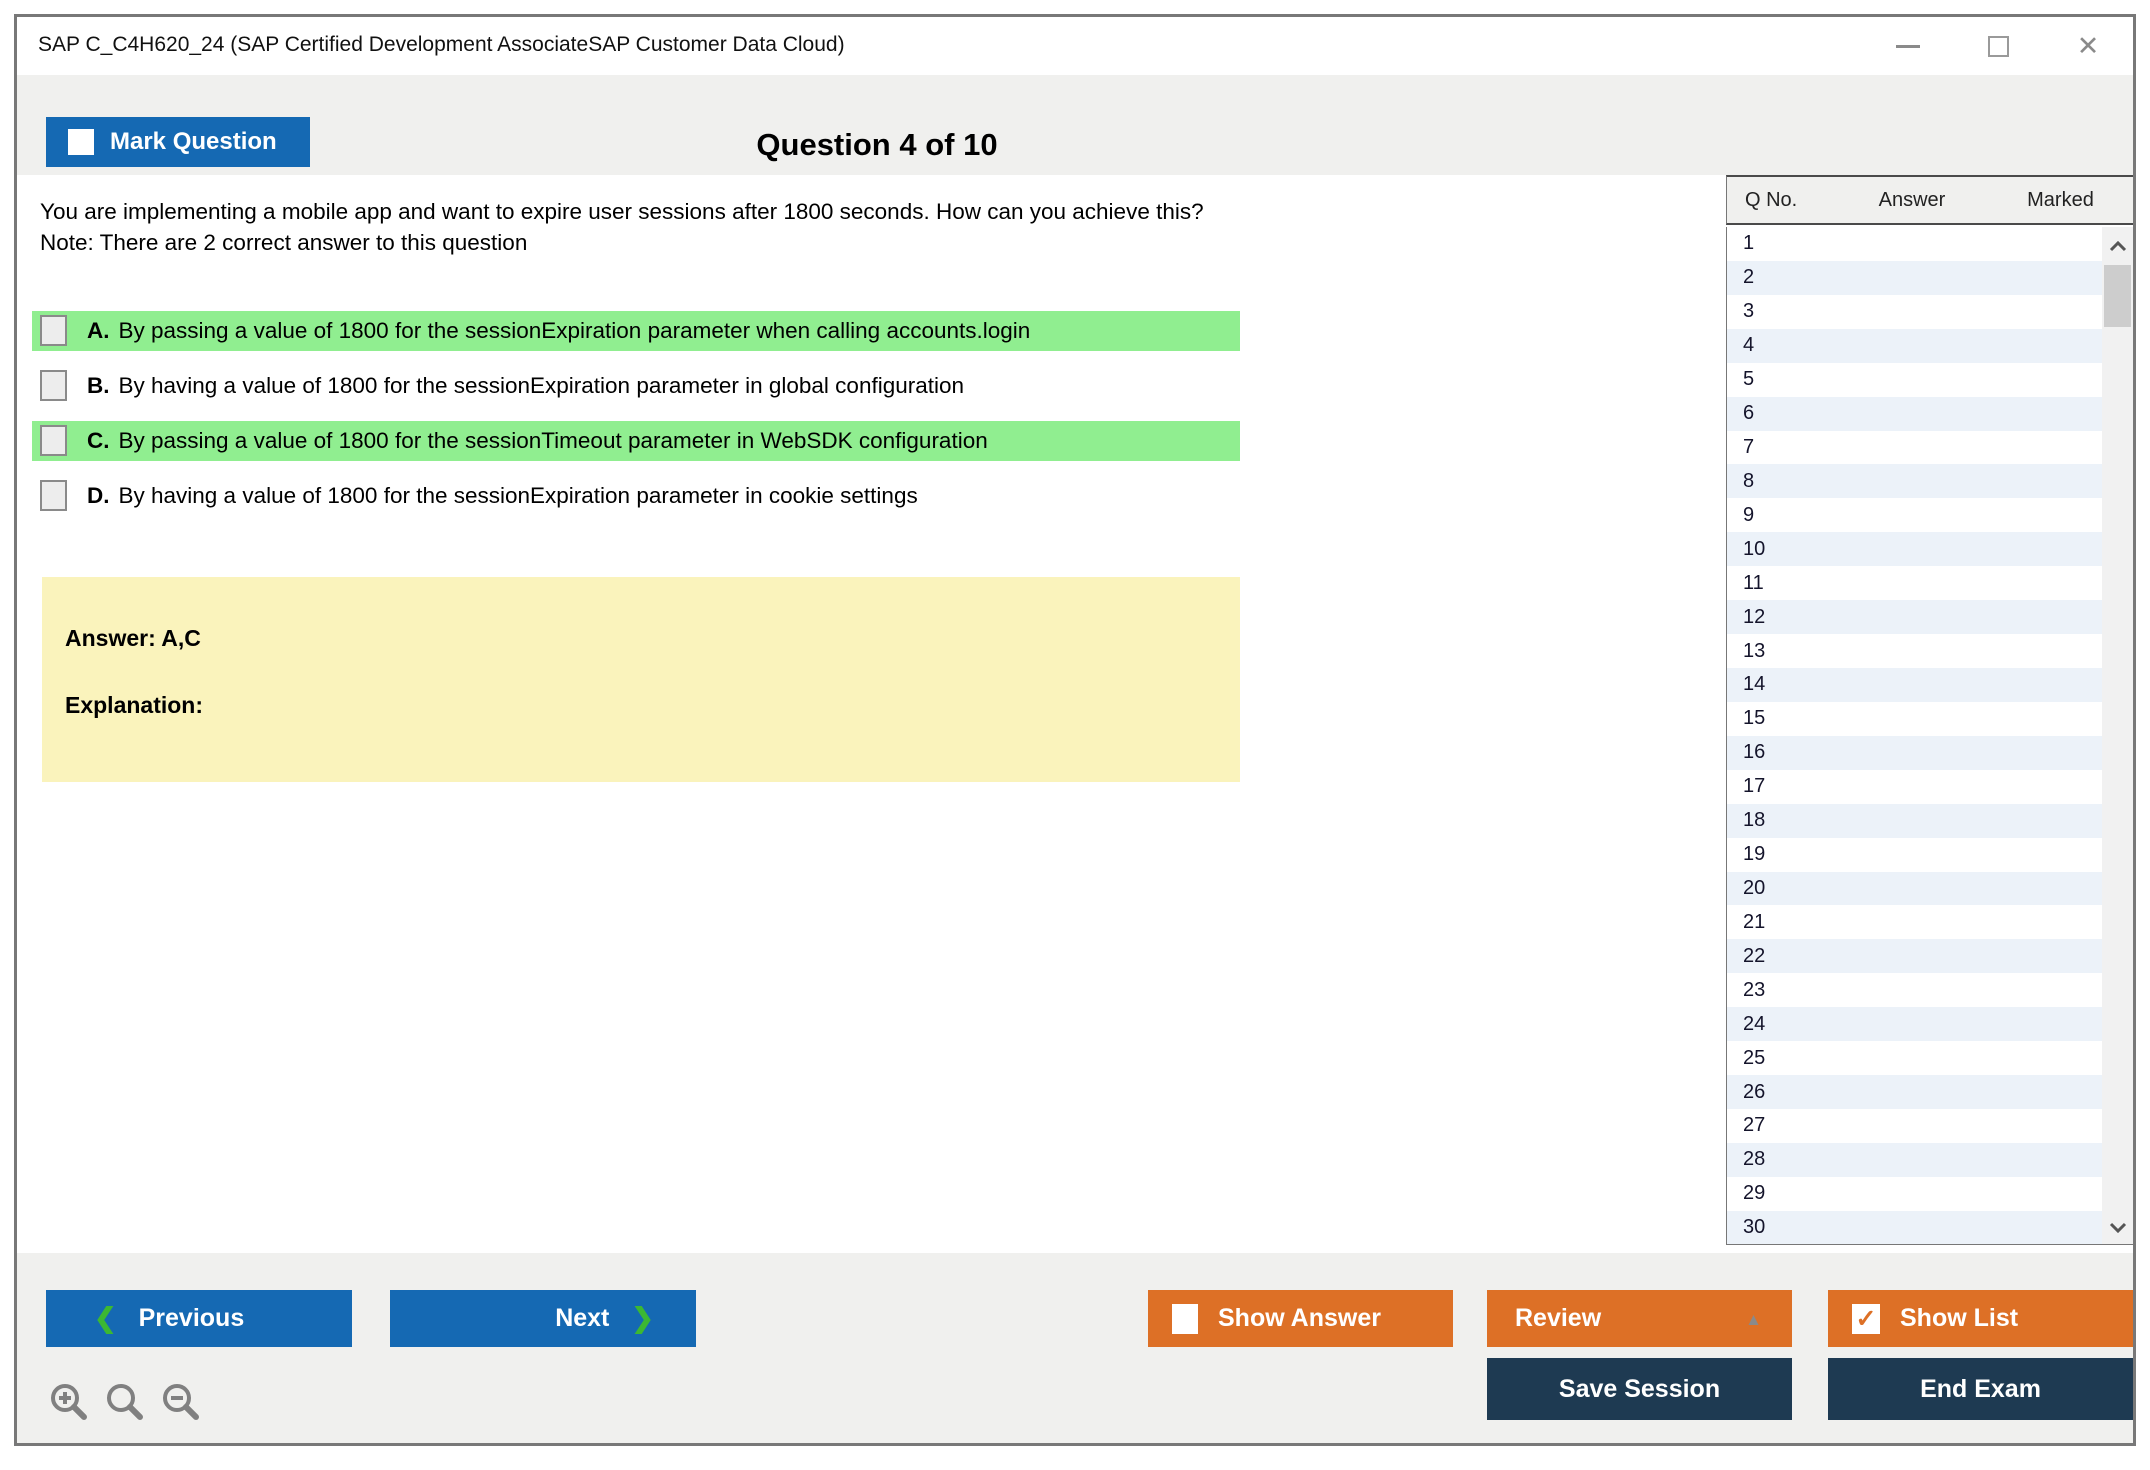  I want to click on question-number: 7, so click(1749, 446).